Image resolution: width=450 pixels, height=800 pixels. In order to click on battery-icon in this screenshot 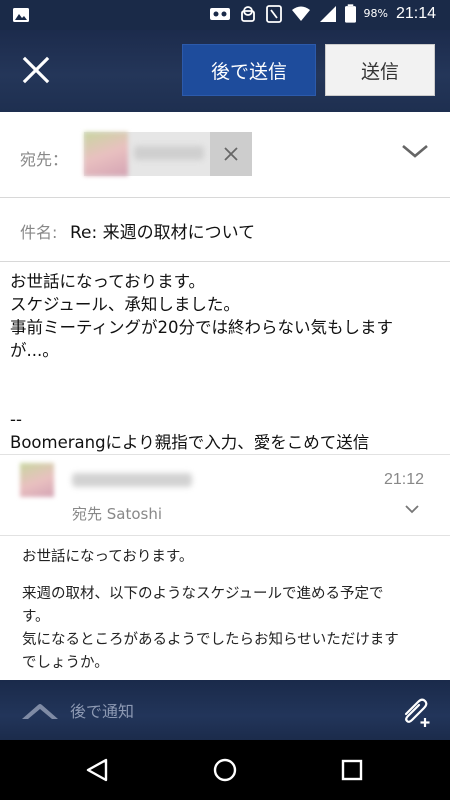, I will do `click(350, 13)`.